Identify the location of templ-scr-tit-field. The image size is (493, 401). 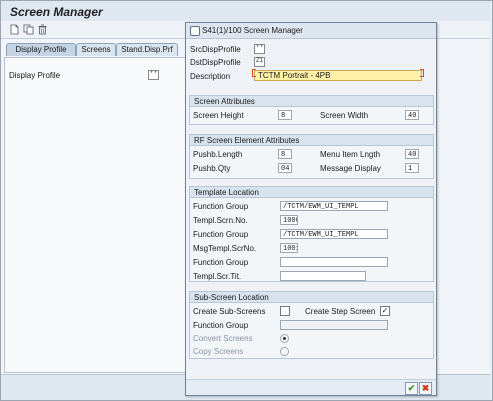
(323, 276).